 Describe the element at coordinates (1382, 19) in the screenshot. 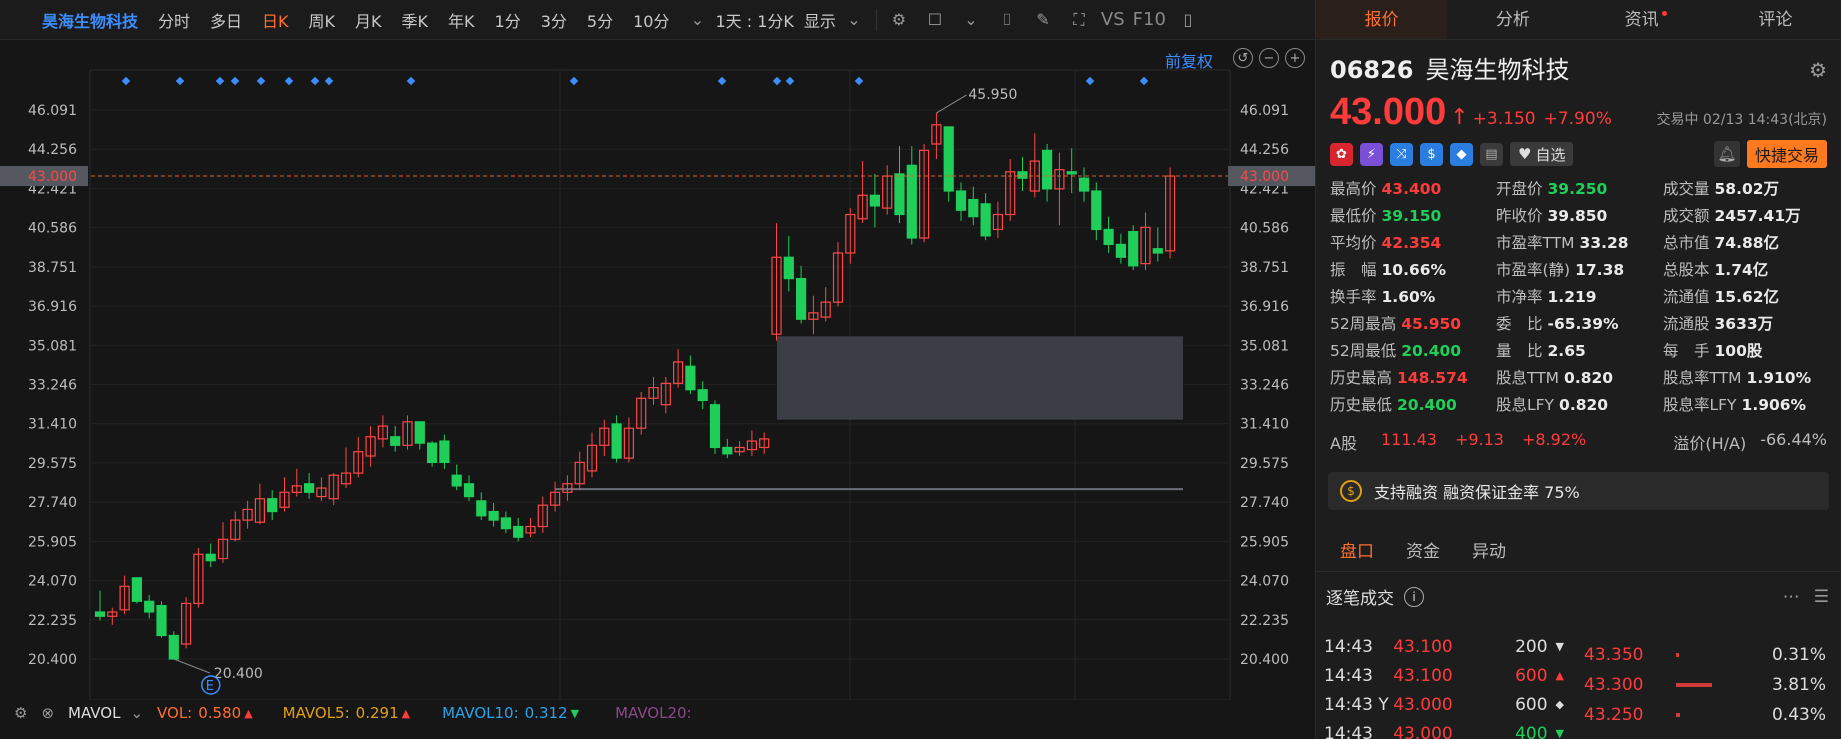

I see `tab-quote: 报价` at that location.